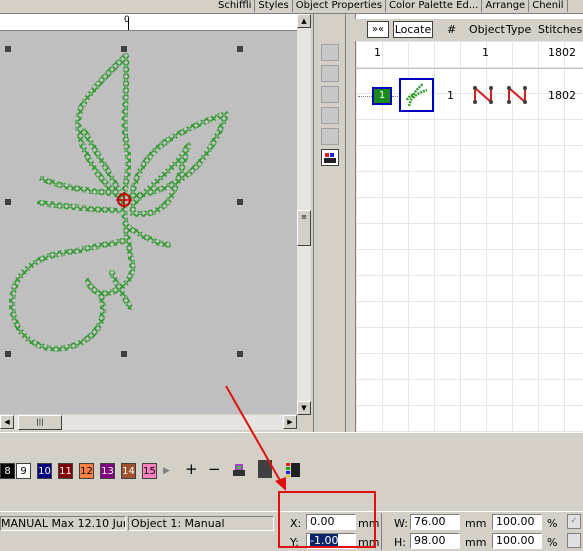 This screenshot has height=551, width=583. Describe the element at coordinates (377, 52) in the screenshot. I see `summary-color-number: 1` at that location.